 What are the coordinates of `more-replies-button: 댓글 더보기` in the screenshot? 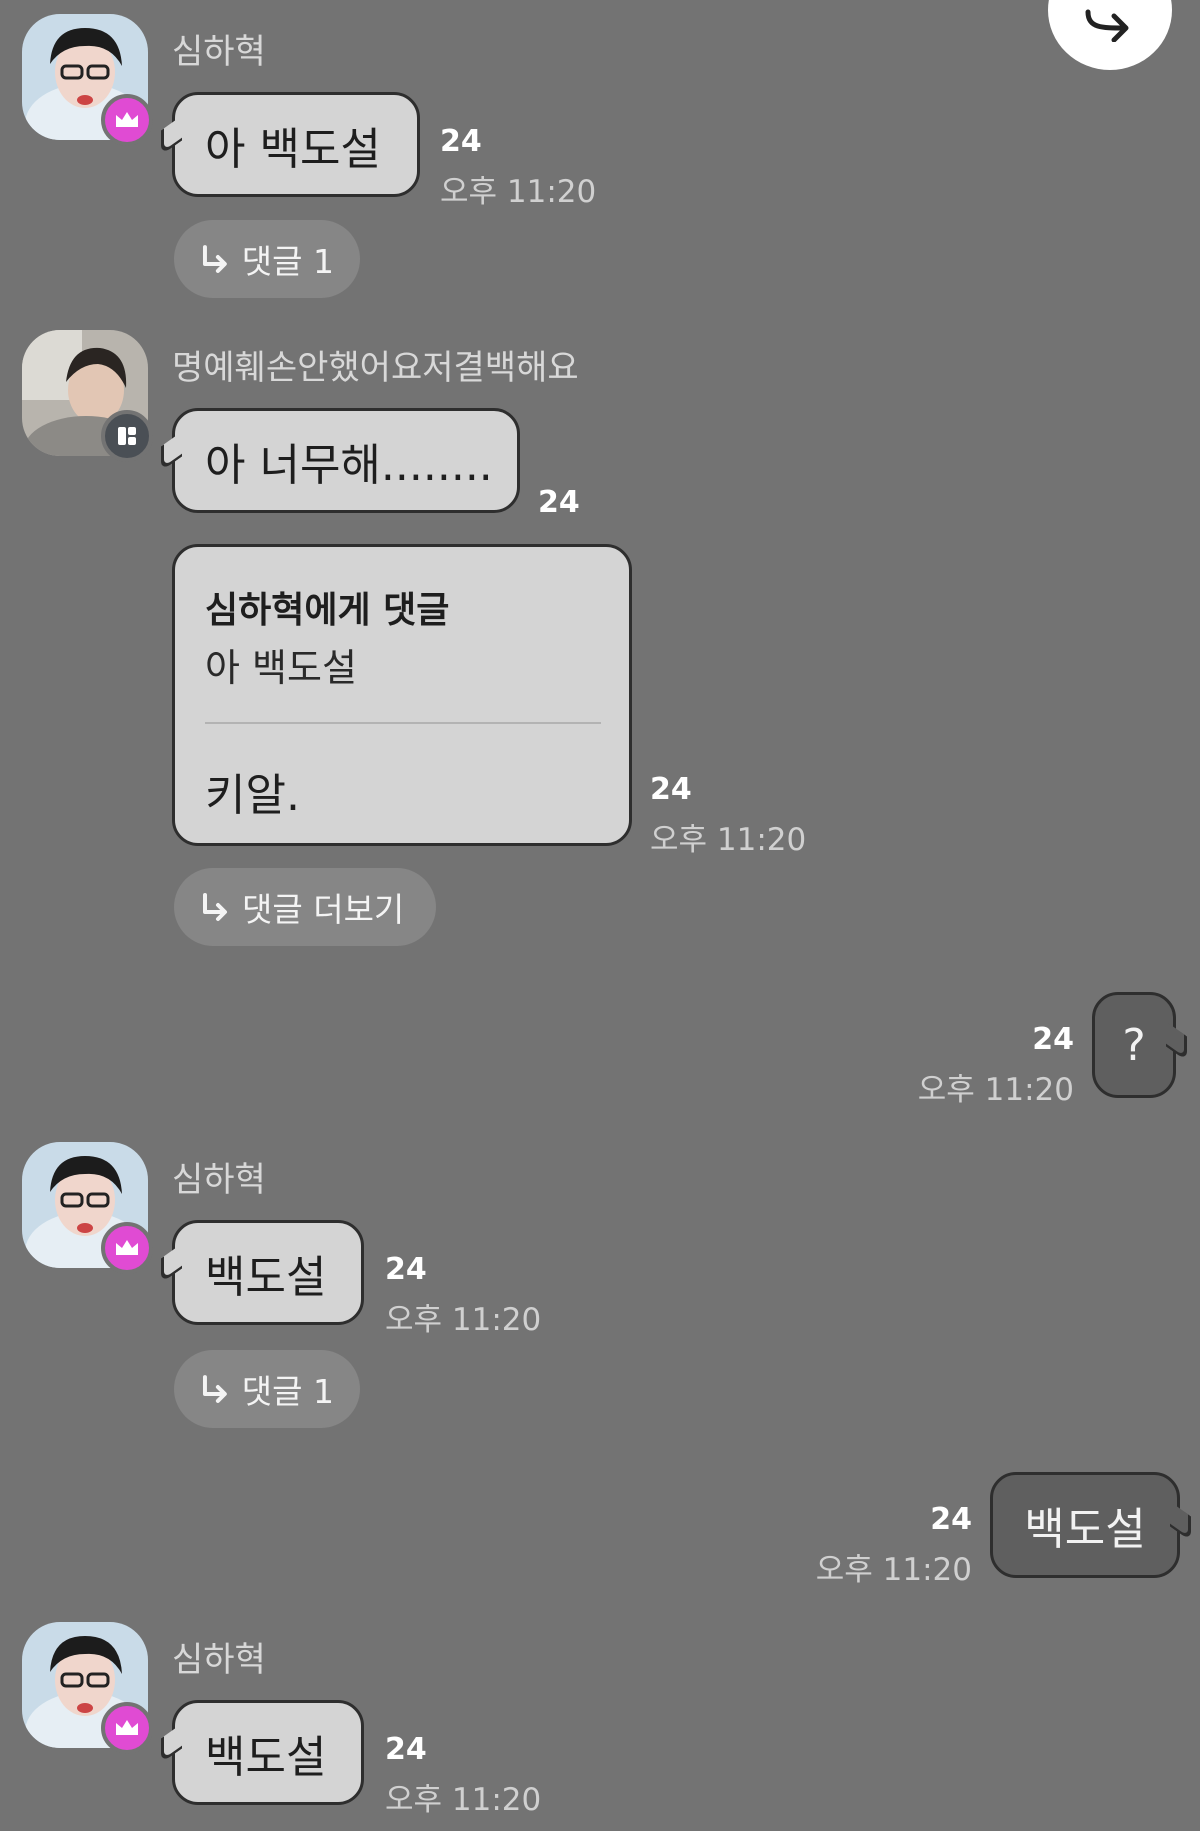 It's located at (305, 907).